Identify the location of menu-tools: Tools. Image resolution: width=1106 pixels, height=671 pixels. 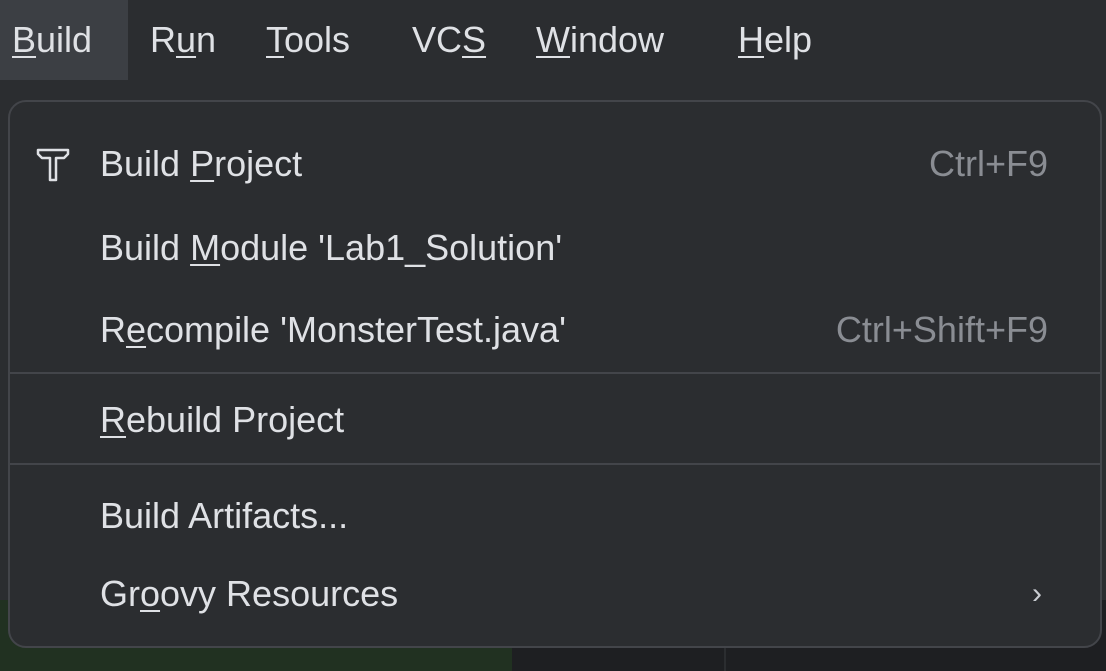
(308, 40).